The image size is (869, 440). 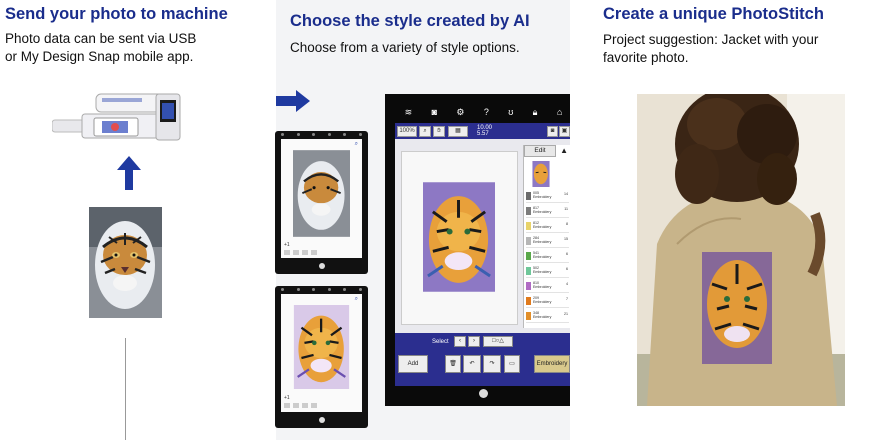 I want to click on home-icon: ⌂, so click(x=559, y=112).